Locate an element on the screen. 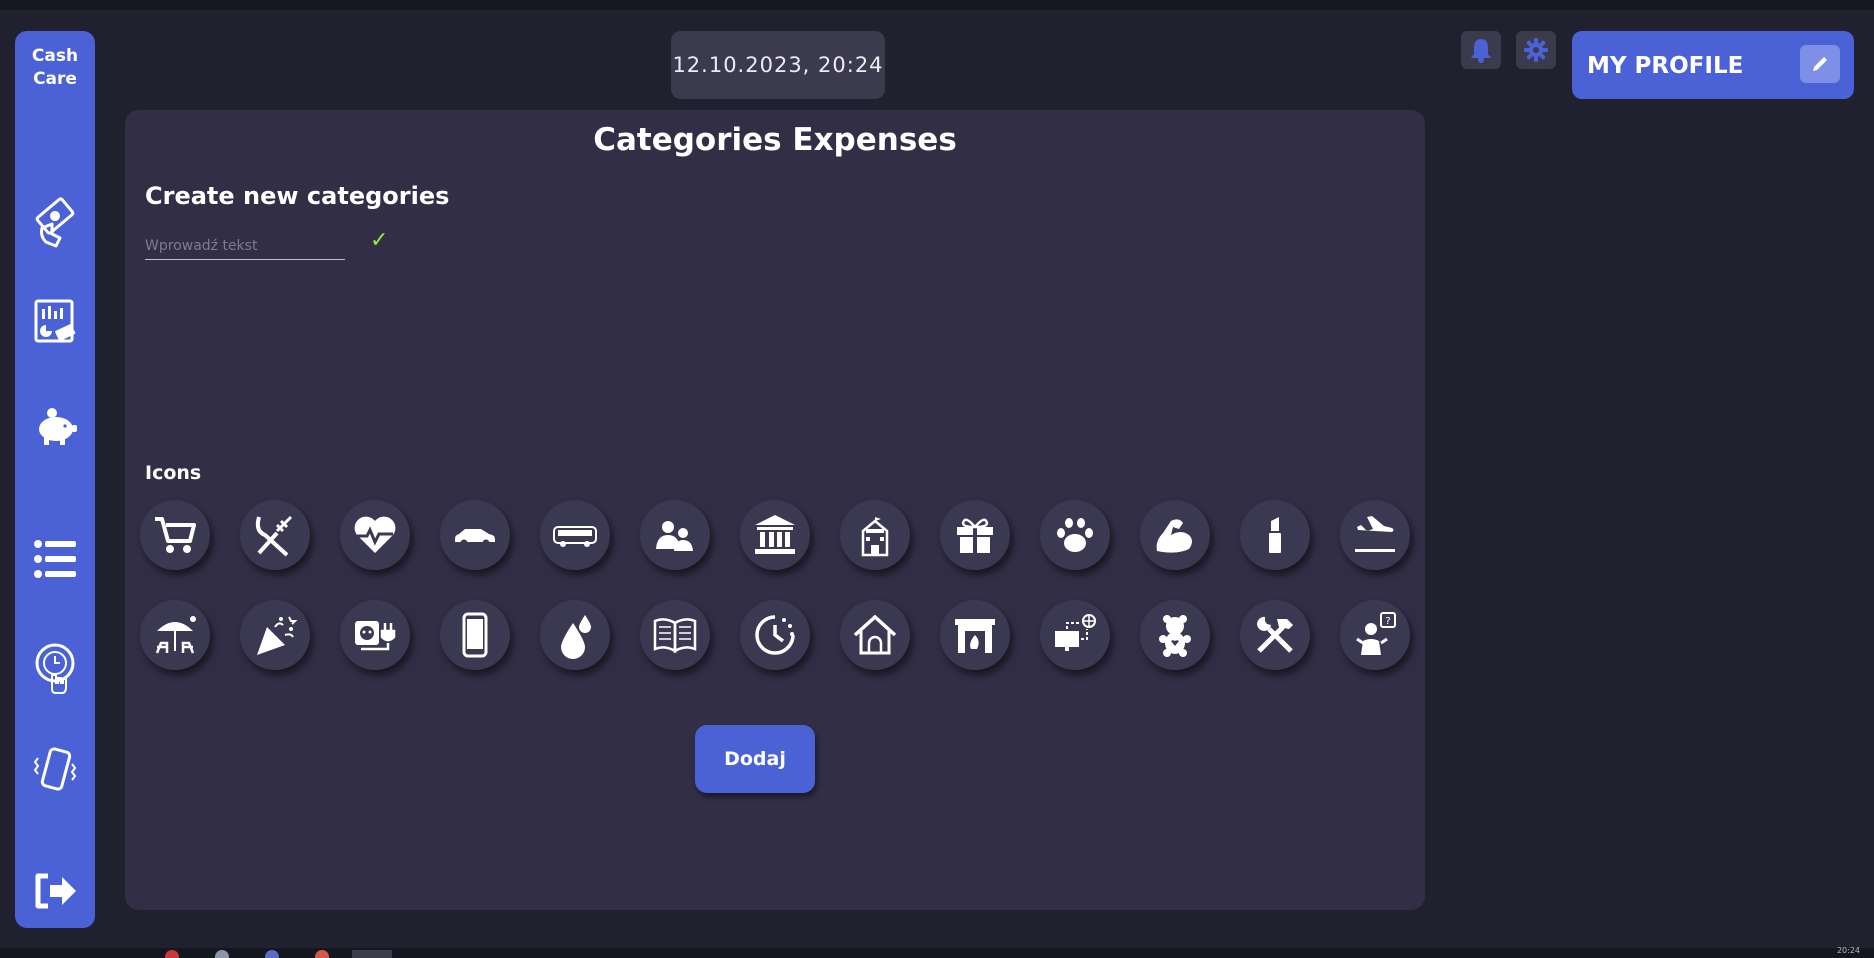  icon-option-education is located at coordinates (675, 635).